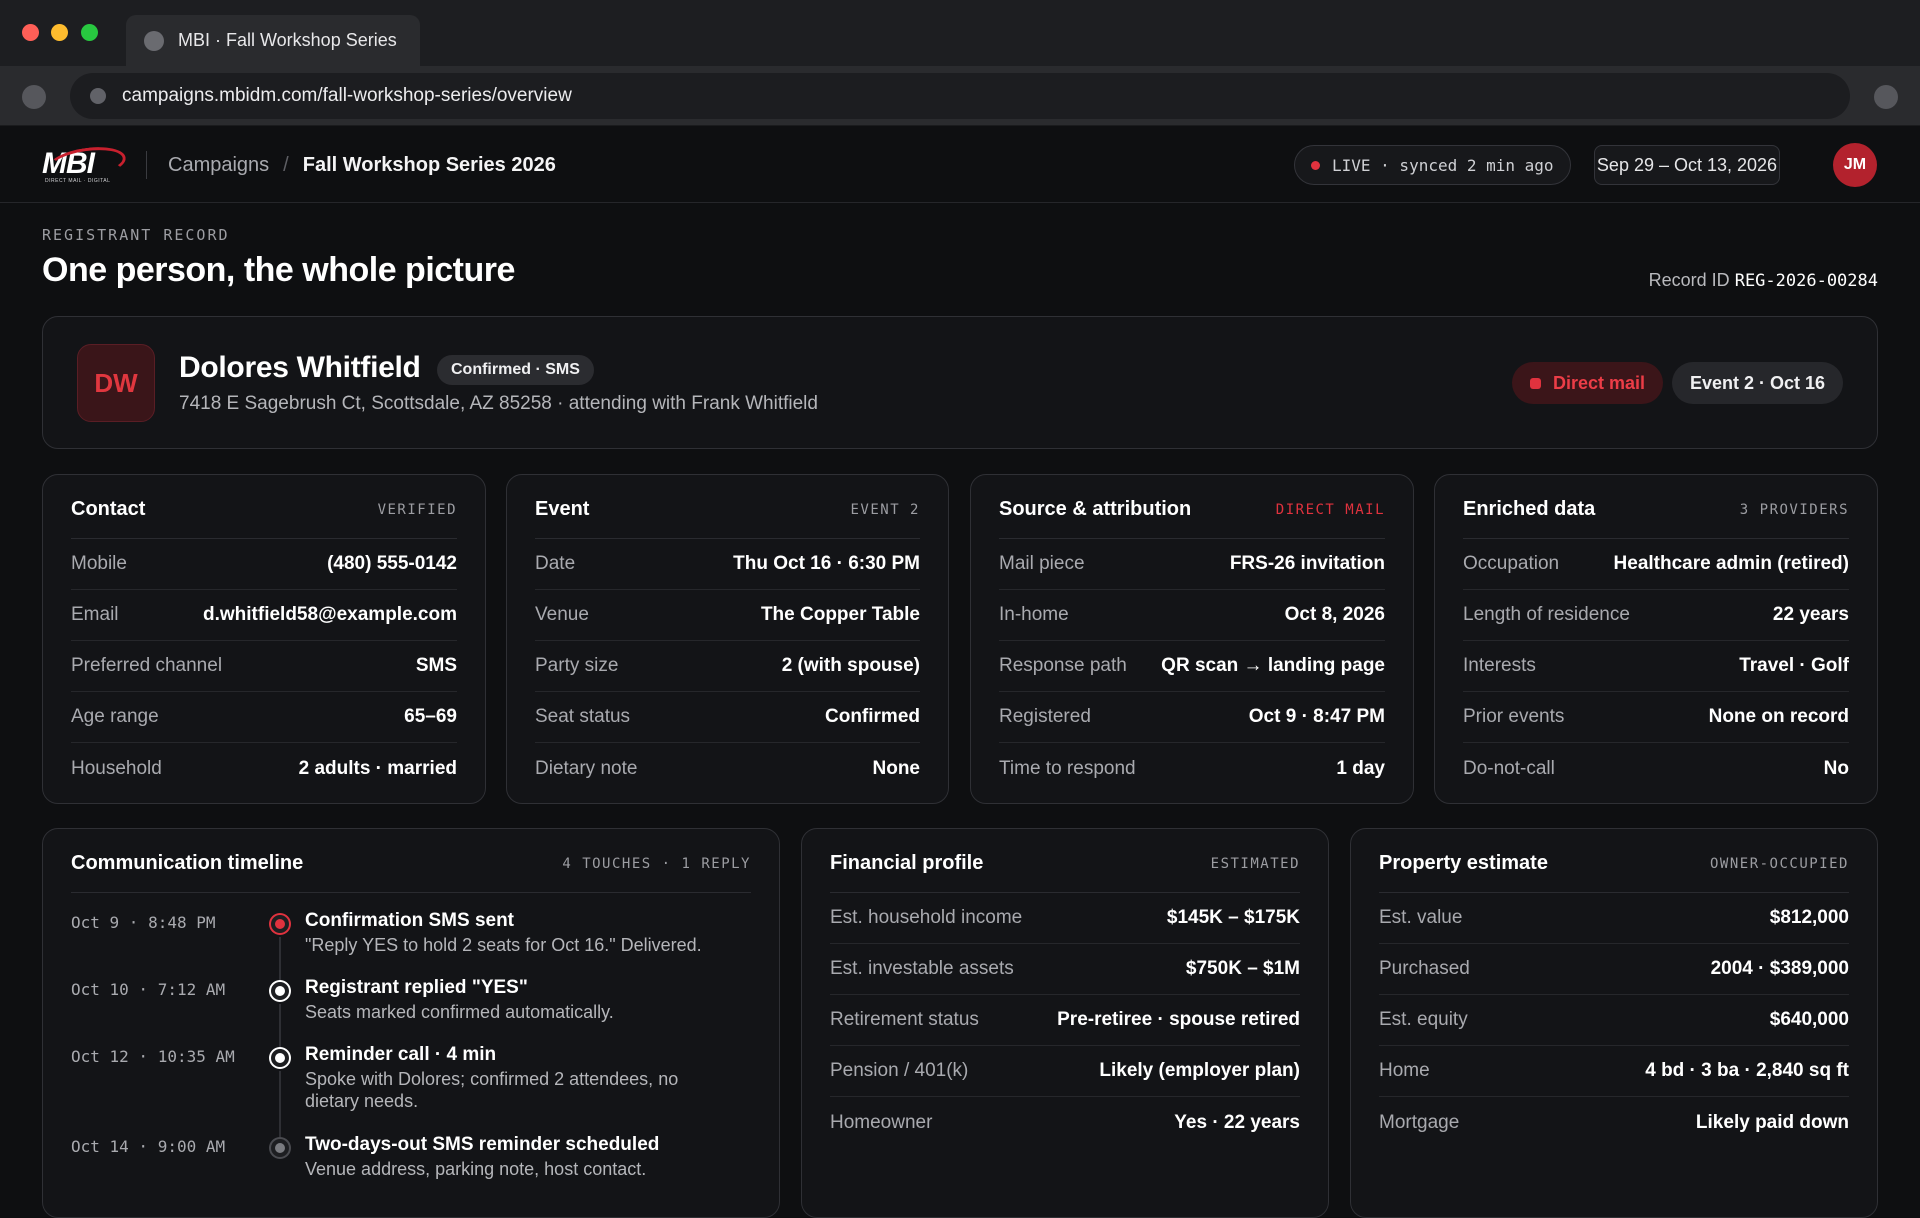 The width and height of the screenshot is (1920, 1218). What do you see at coordinates (108, 509) in the screenshot?
I see `card-title: Contact` at bounding box center [108, 509].